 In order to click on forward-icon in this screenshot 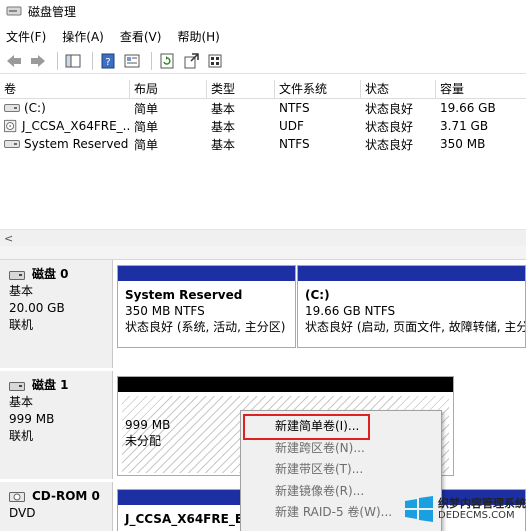, I will do `click(38, 61)`.